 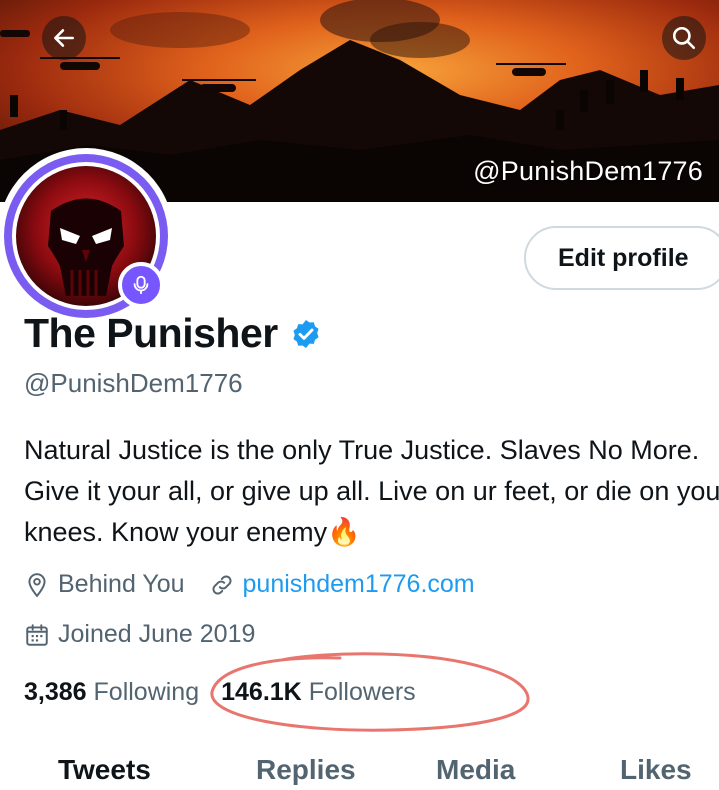 I want to click on search-button, so click(x=684, y=38).